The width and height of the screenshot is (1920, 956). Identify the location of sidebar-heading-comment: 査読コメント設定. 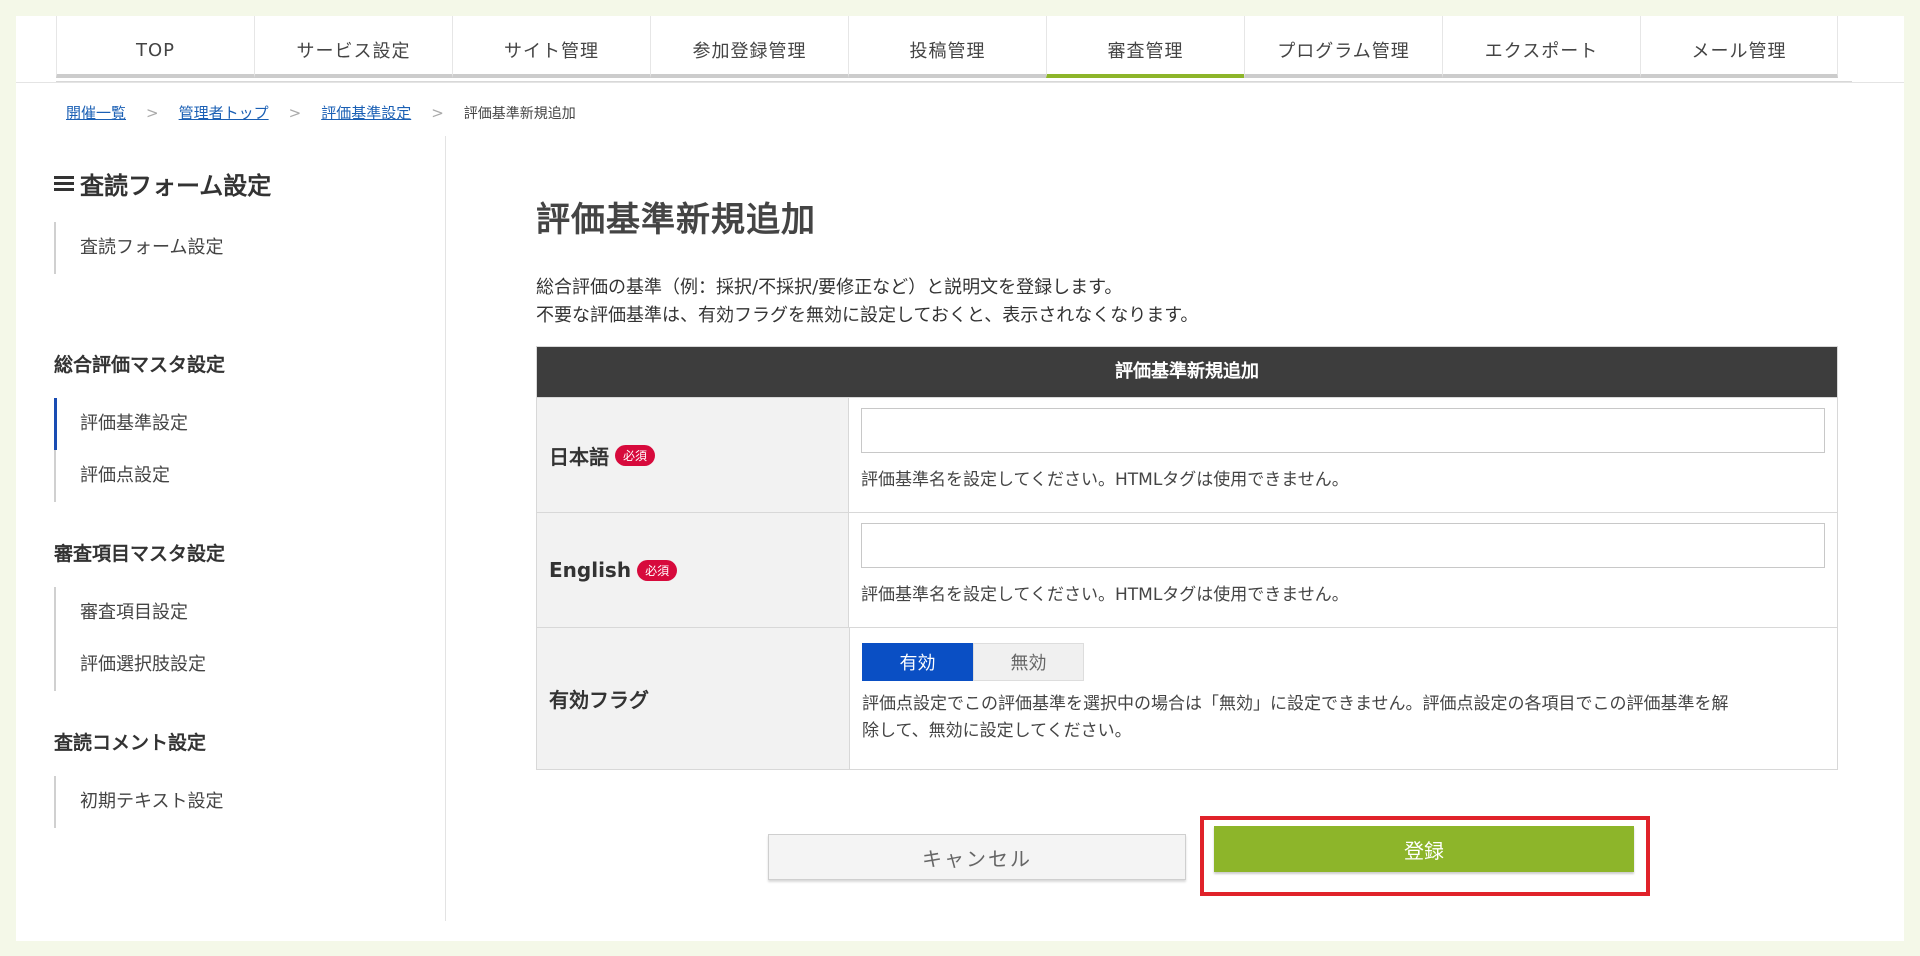
(130, 743).